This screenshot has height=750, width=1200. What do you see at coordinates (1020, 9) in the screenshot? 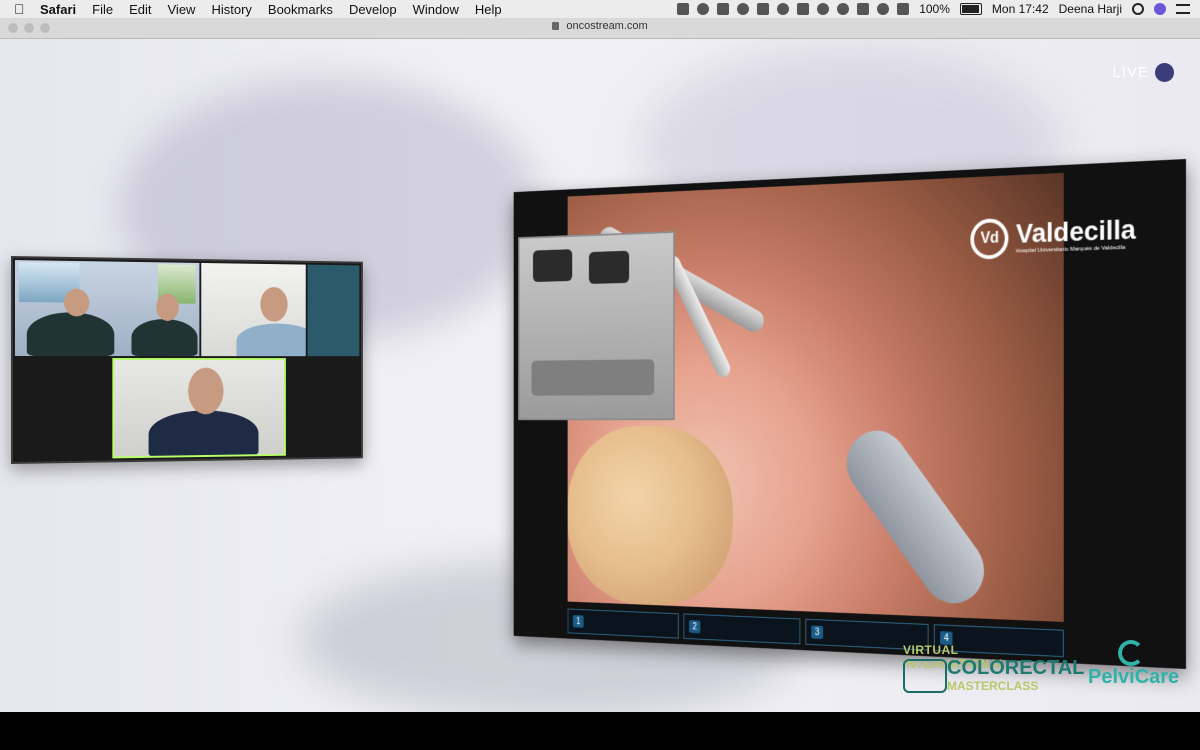
I see `clock: Mon 17:42` at bounding box center [1020, 9].